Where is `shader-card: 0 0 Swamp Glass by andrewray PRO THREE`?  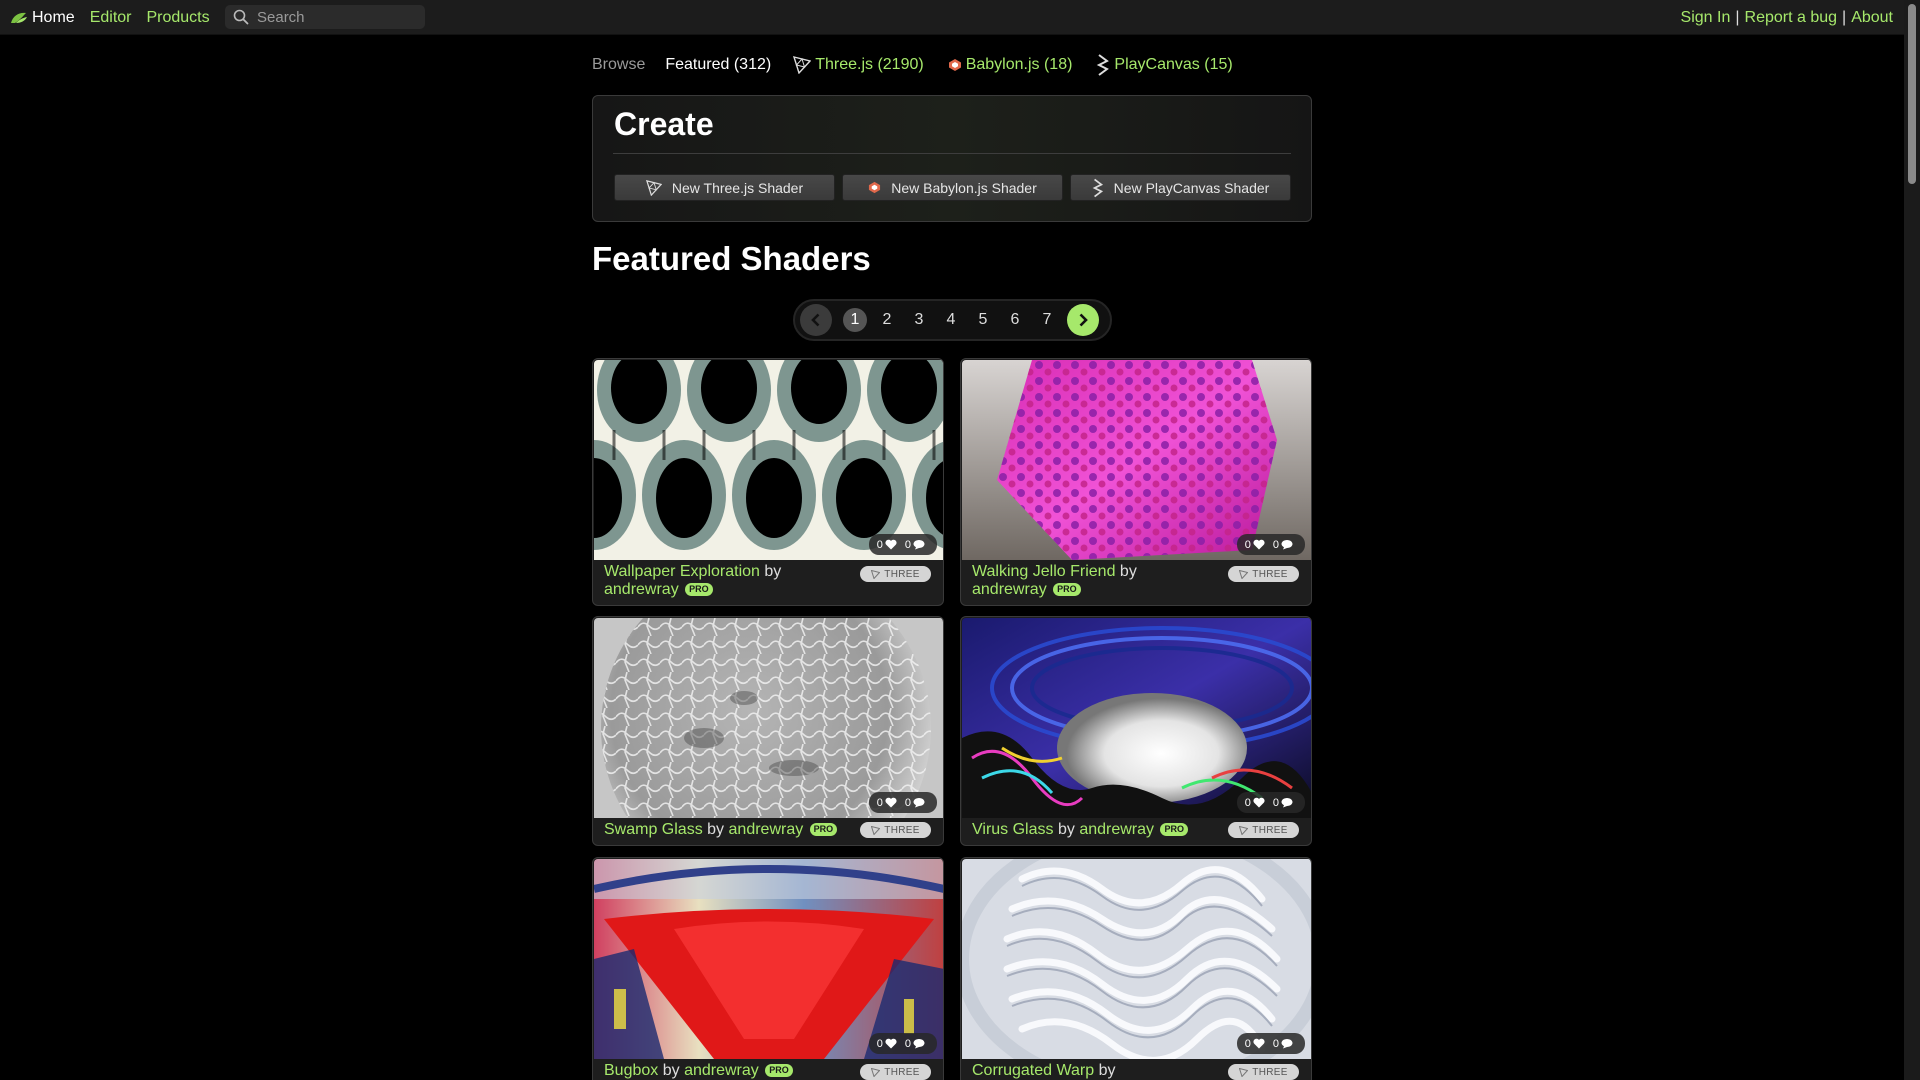 shader-card: 0 0 Swamp Glass by andrewray PRO THREE is located at coordinates (768, 731).